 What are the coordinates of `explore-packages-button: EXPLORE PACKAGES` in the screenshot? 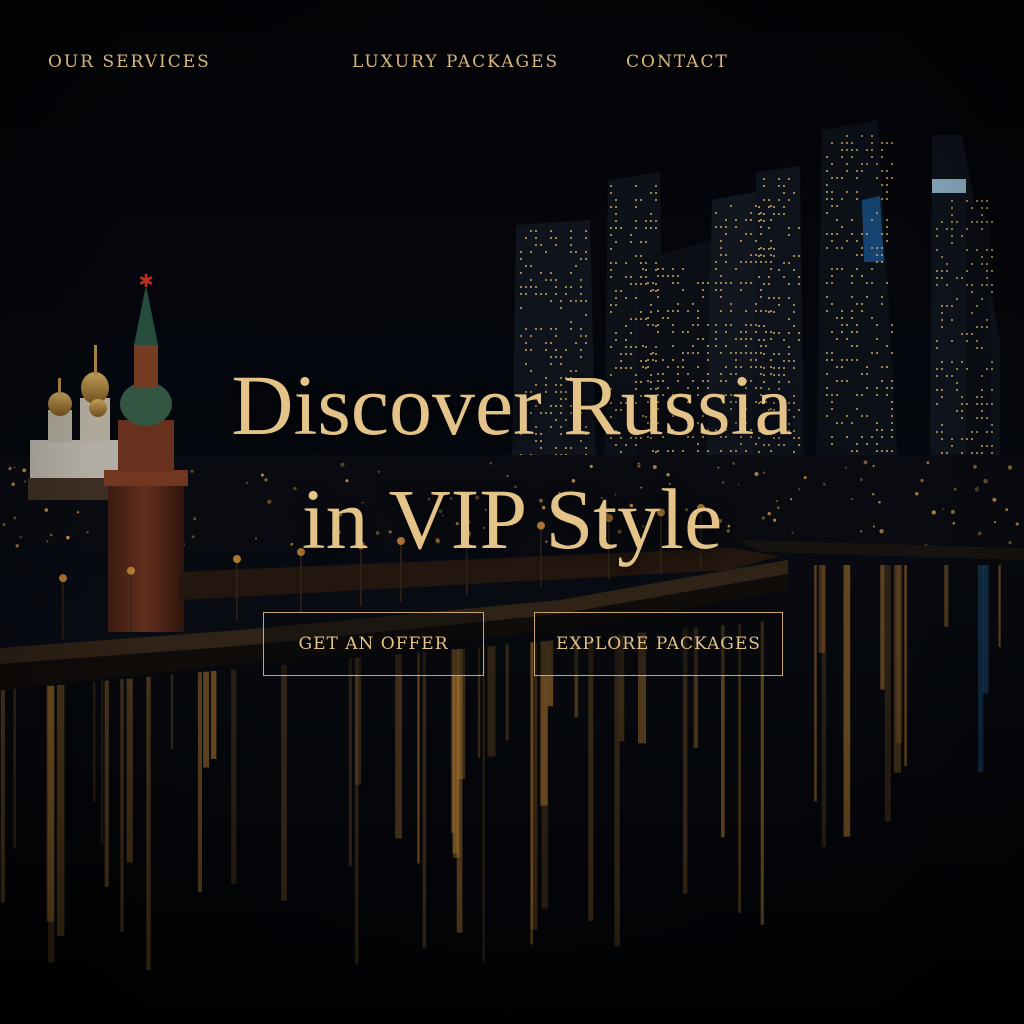 It's located at (658, 644).